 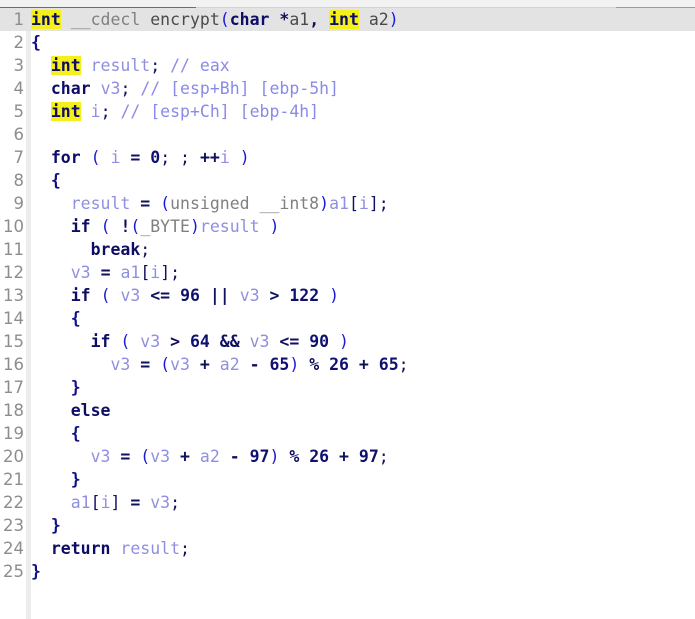 I want to click on code-line: 3 int result; // eax, so click(x=347, y=65).